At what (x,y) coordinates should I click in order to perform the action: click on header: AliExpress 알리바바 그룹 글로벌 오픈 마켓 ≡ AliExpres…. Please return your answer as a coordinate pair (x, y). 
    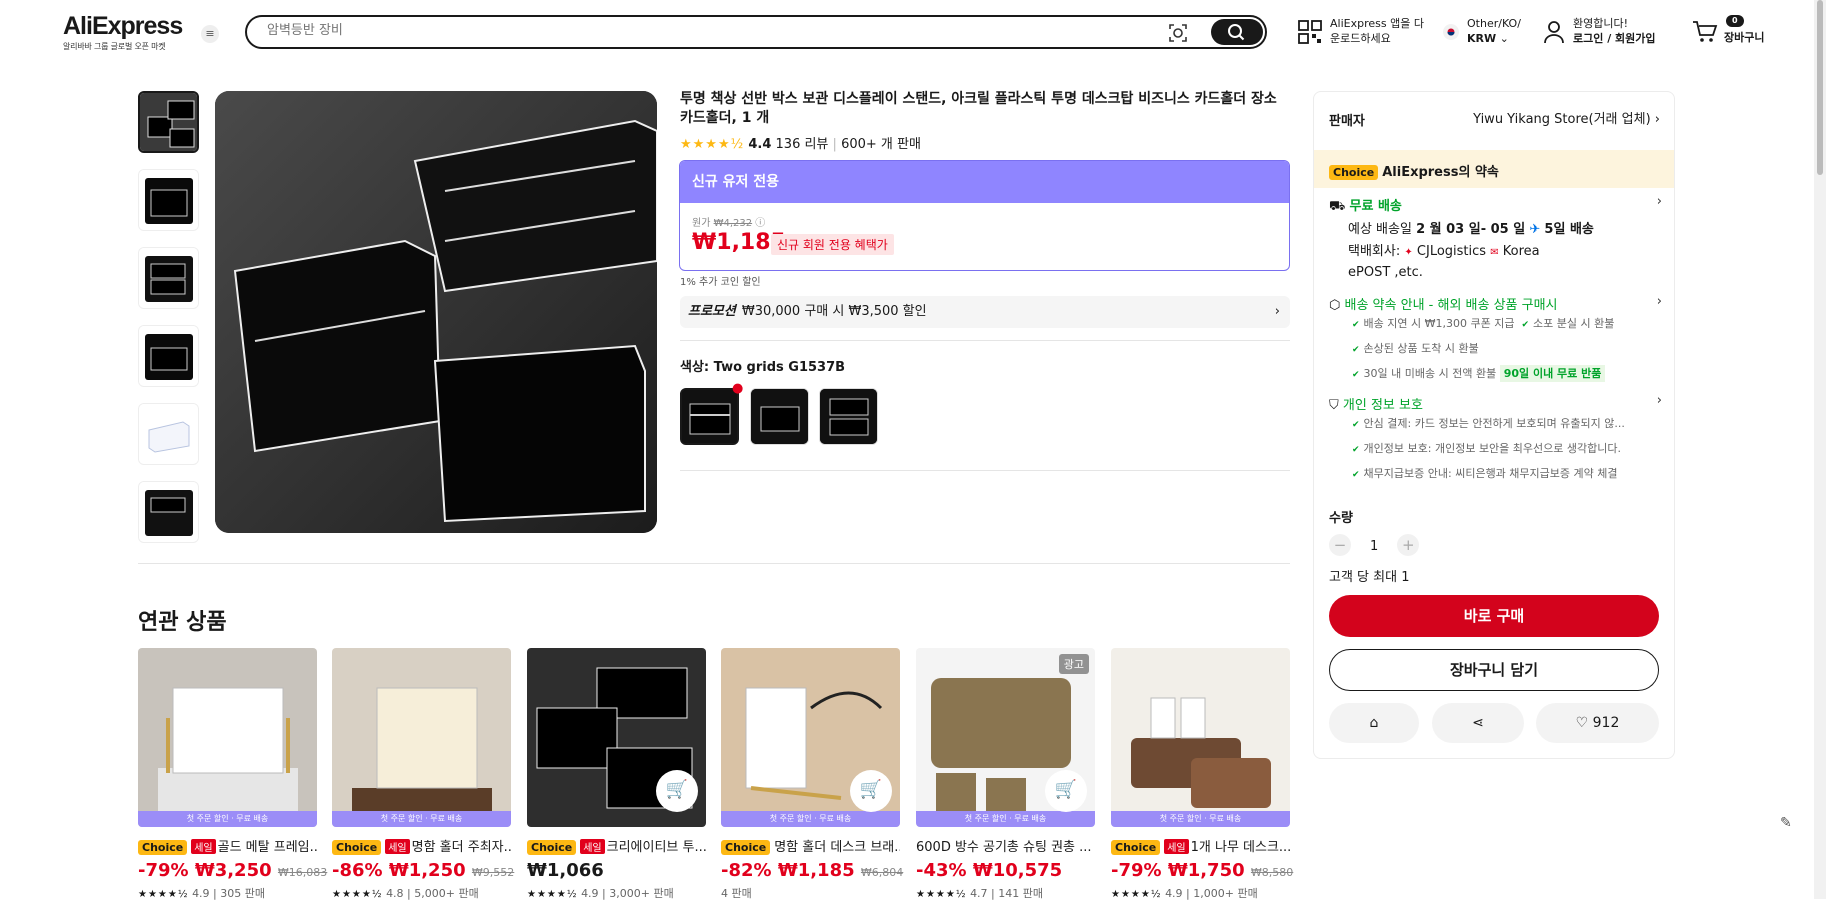
    Looking at the image, I should click on (913, 32).